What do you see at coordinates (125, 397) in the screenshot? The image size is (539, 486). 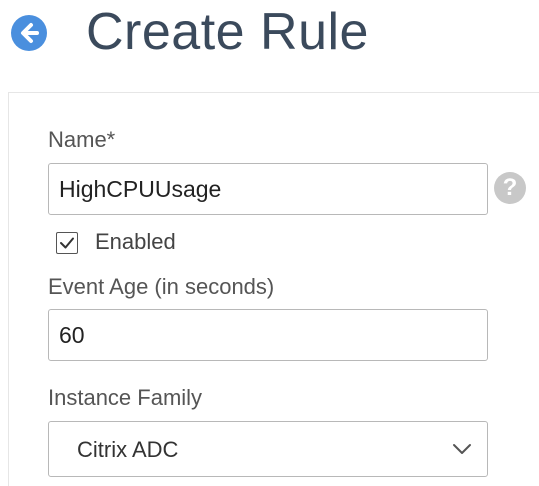 I see `instance-family-label: Instance Family` at bounding box center [125, 397].